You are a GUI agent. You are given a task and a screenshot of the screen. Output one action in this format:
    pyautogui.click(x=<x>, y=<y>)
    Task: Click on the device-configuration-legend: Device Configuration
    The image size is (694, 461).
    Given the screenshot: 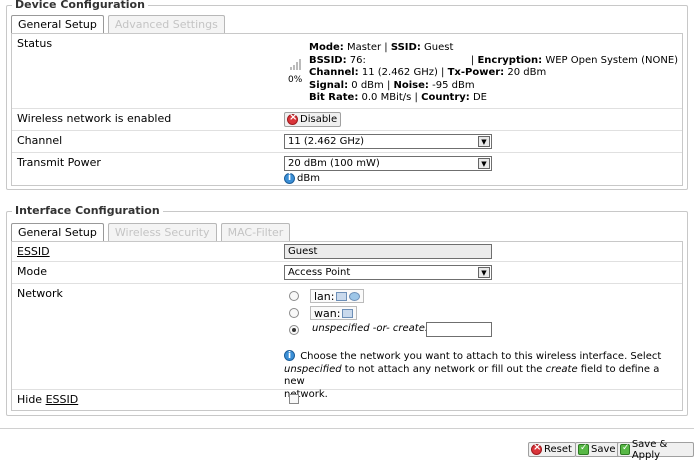 What is the action you would take?
    pyautogui.click(x=80, y=5)
    